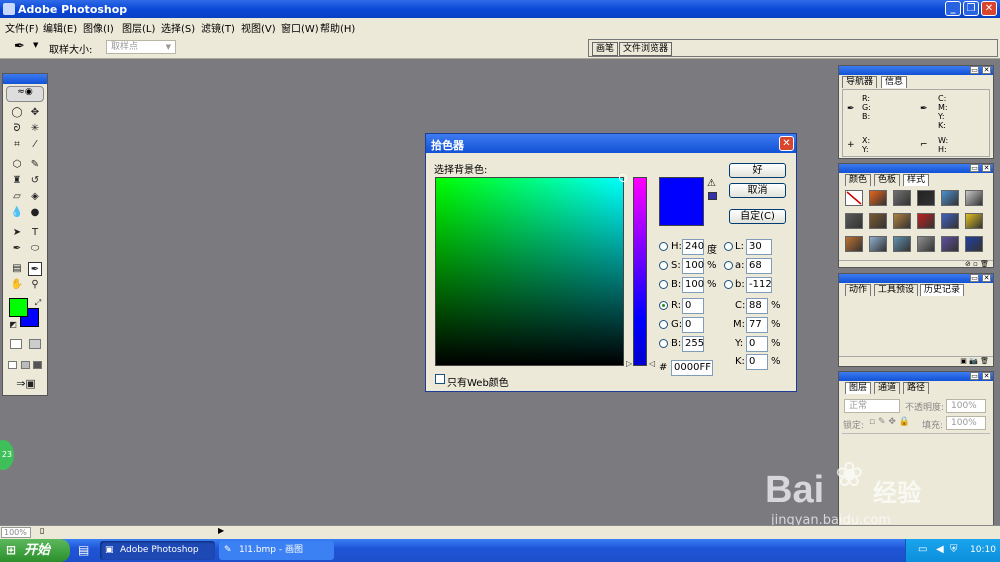 The height and width of the screenshot is (562, 1000). What do you see at coordinates (860, 82) in the screenshot?
I see `tab-navigator: 导航器` at bounding box center [860, 82].